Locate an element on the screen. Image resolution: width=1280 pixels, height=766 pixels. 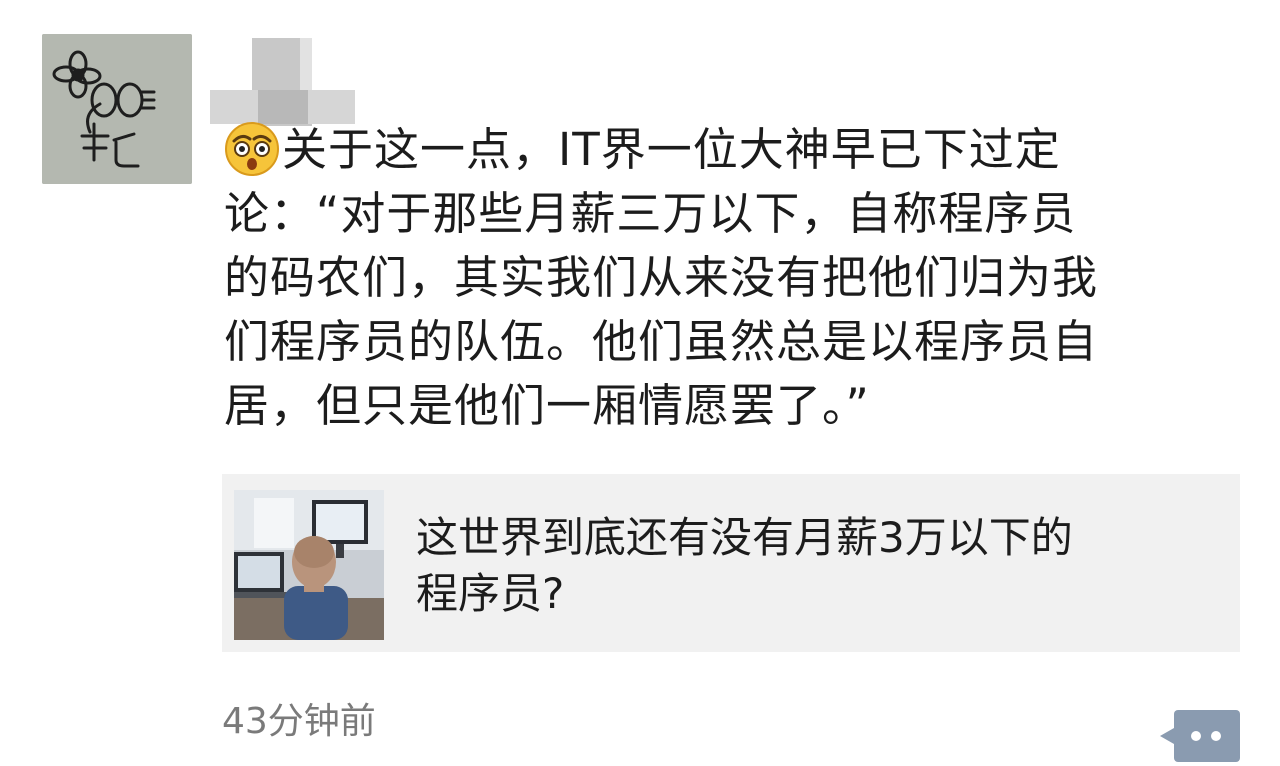
post-text-line-5: 居，但只是他们一厢情愿罢了。” is located at coordinates (547, 405).